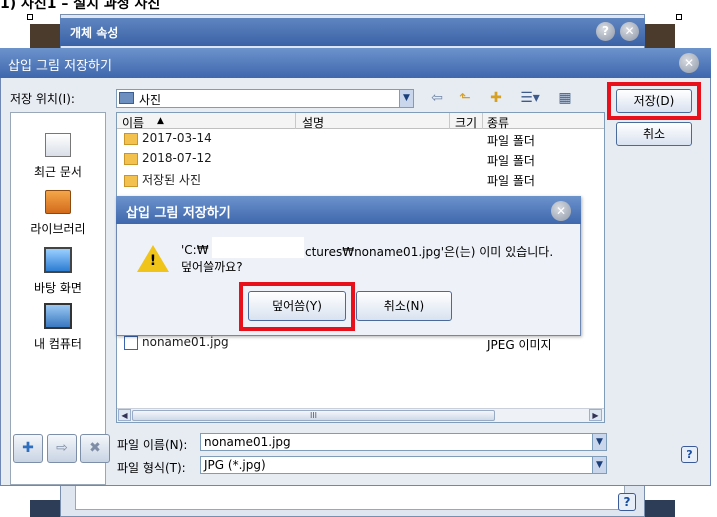 The image size is (717, 517). I want to click on confirm-message-prefix: 'C:₩, so click(195, 250).